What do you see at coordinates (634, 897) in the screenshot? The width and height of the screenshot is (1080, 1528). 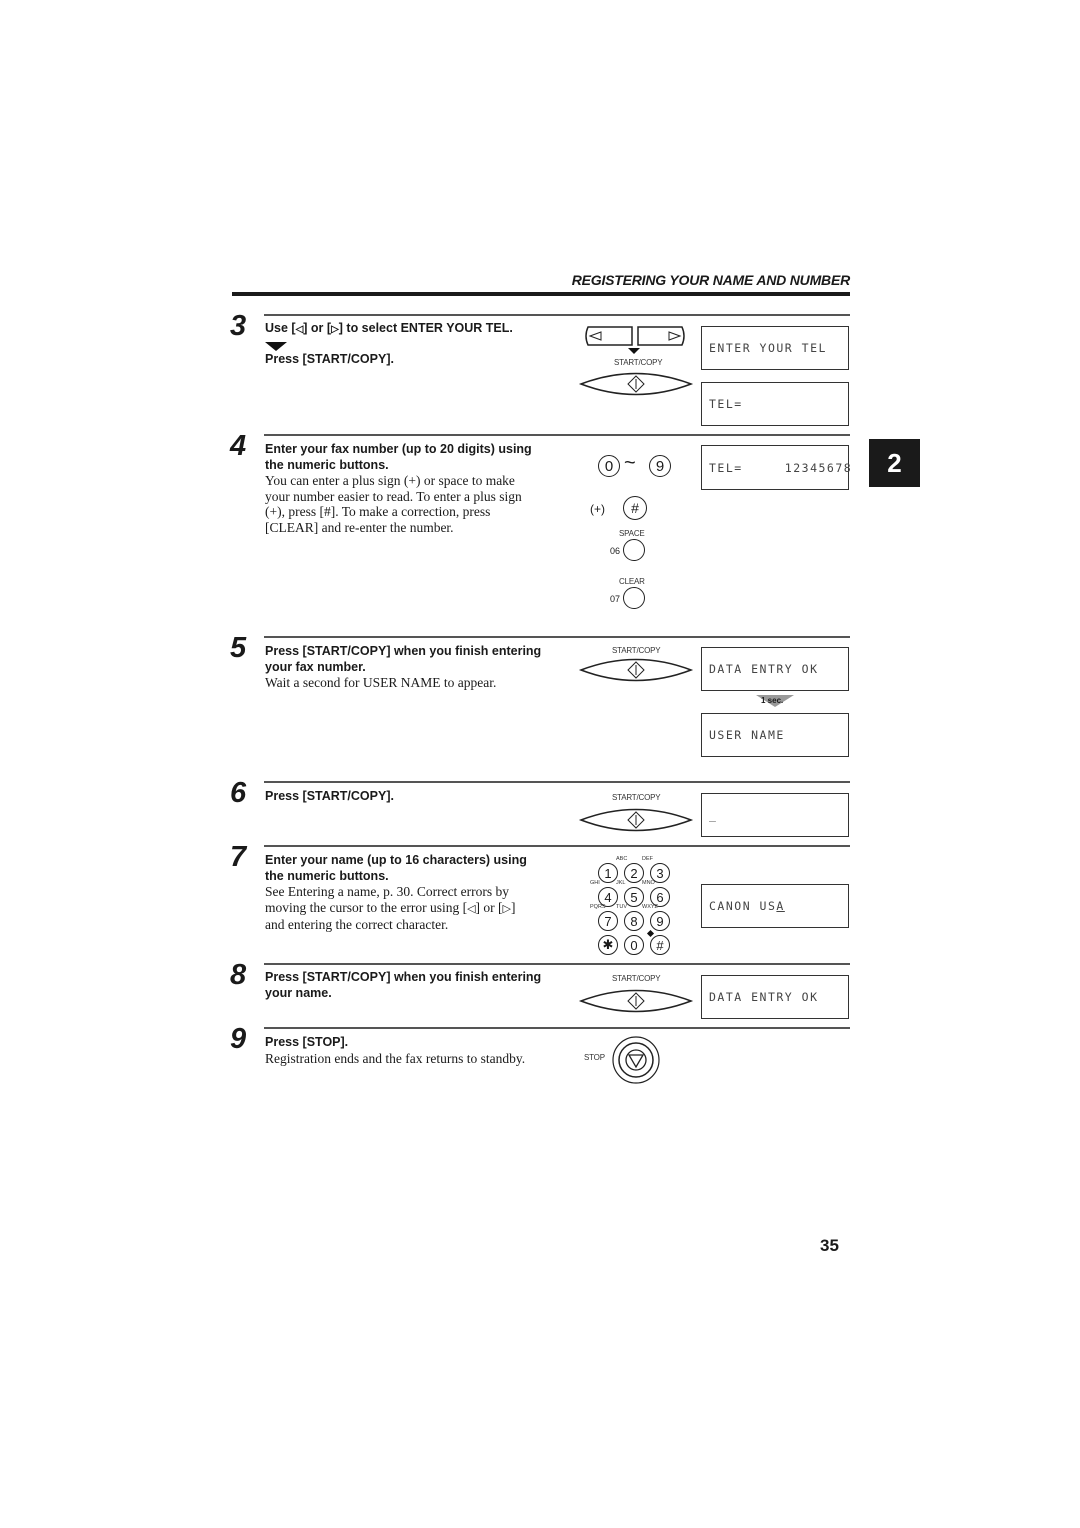 I see `keypad-key: 5` at bounding box center [634, 897].